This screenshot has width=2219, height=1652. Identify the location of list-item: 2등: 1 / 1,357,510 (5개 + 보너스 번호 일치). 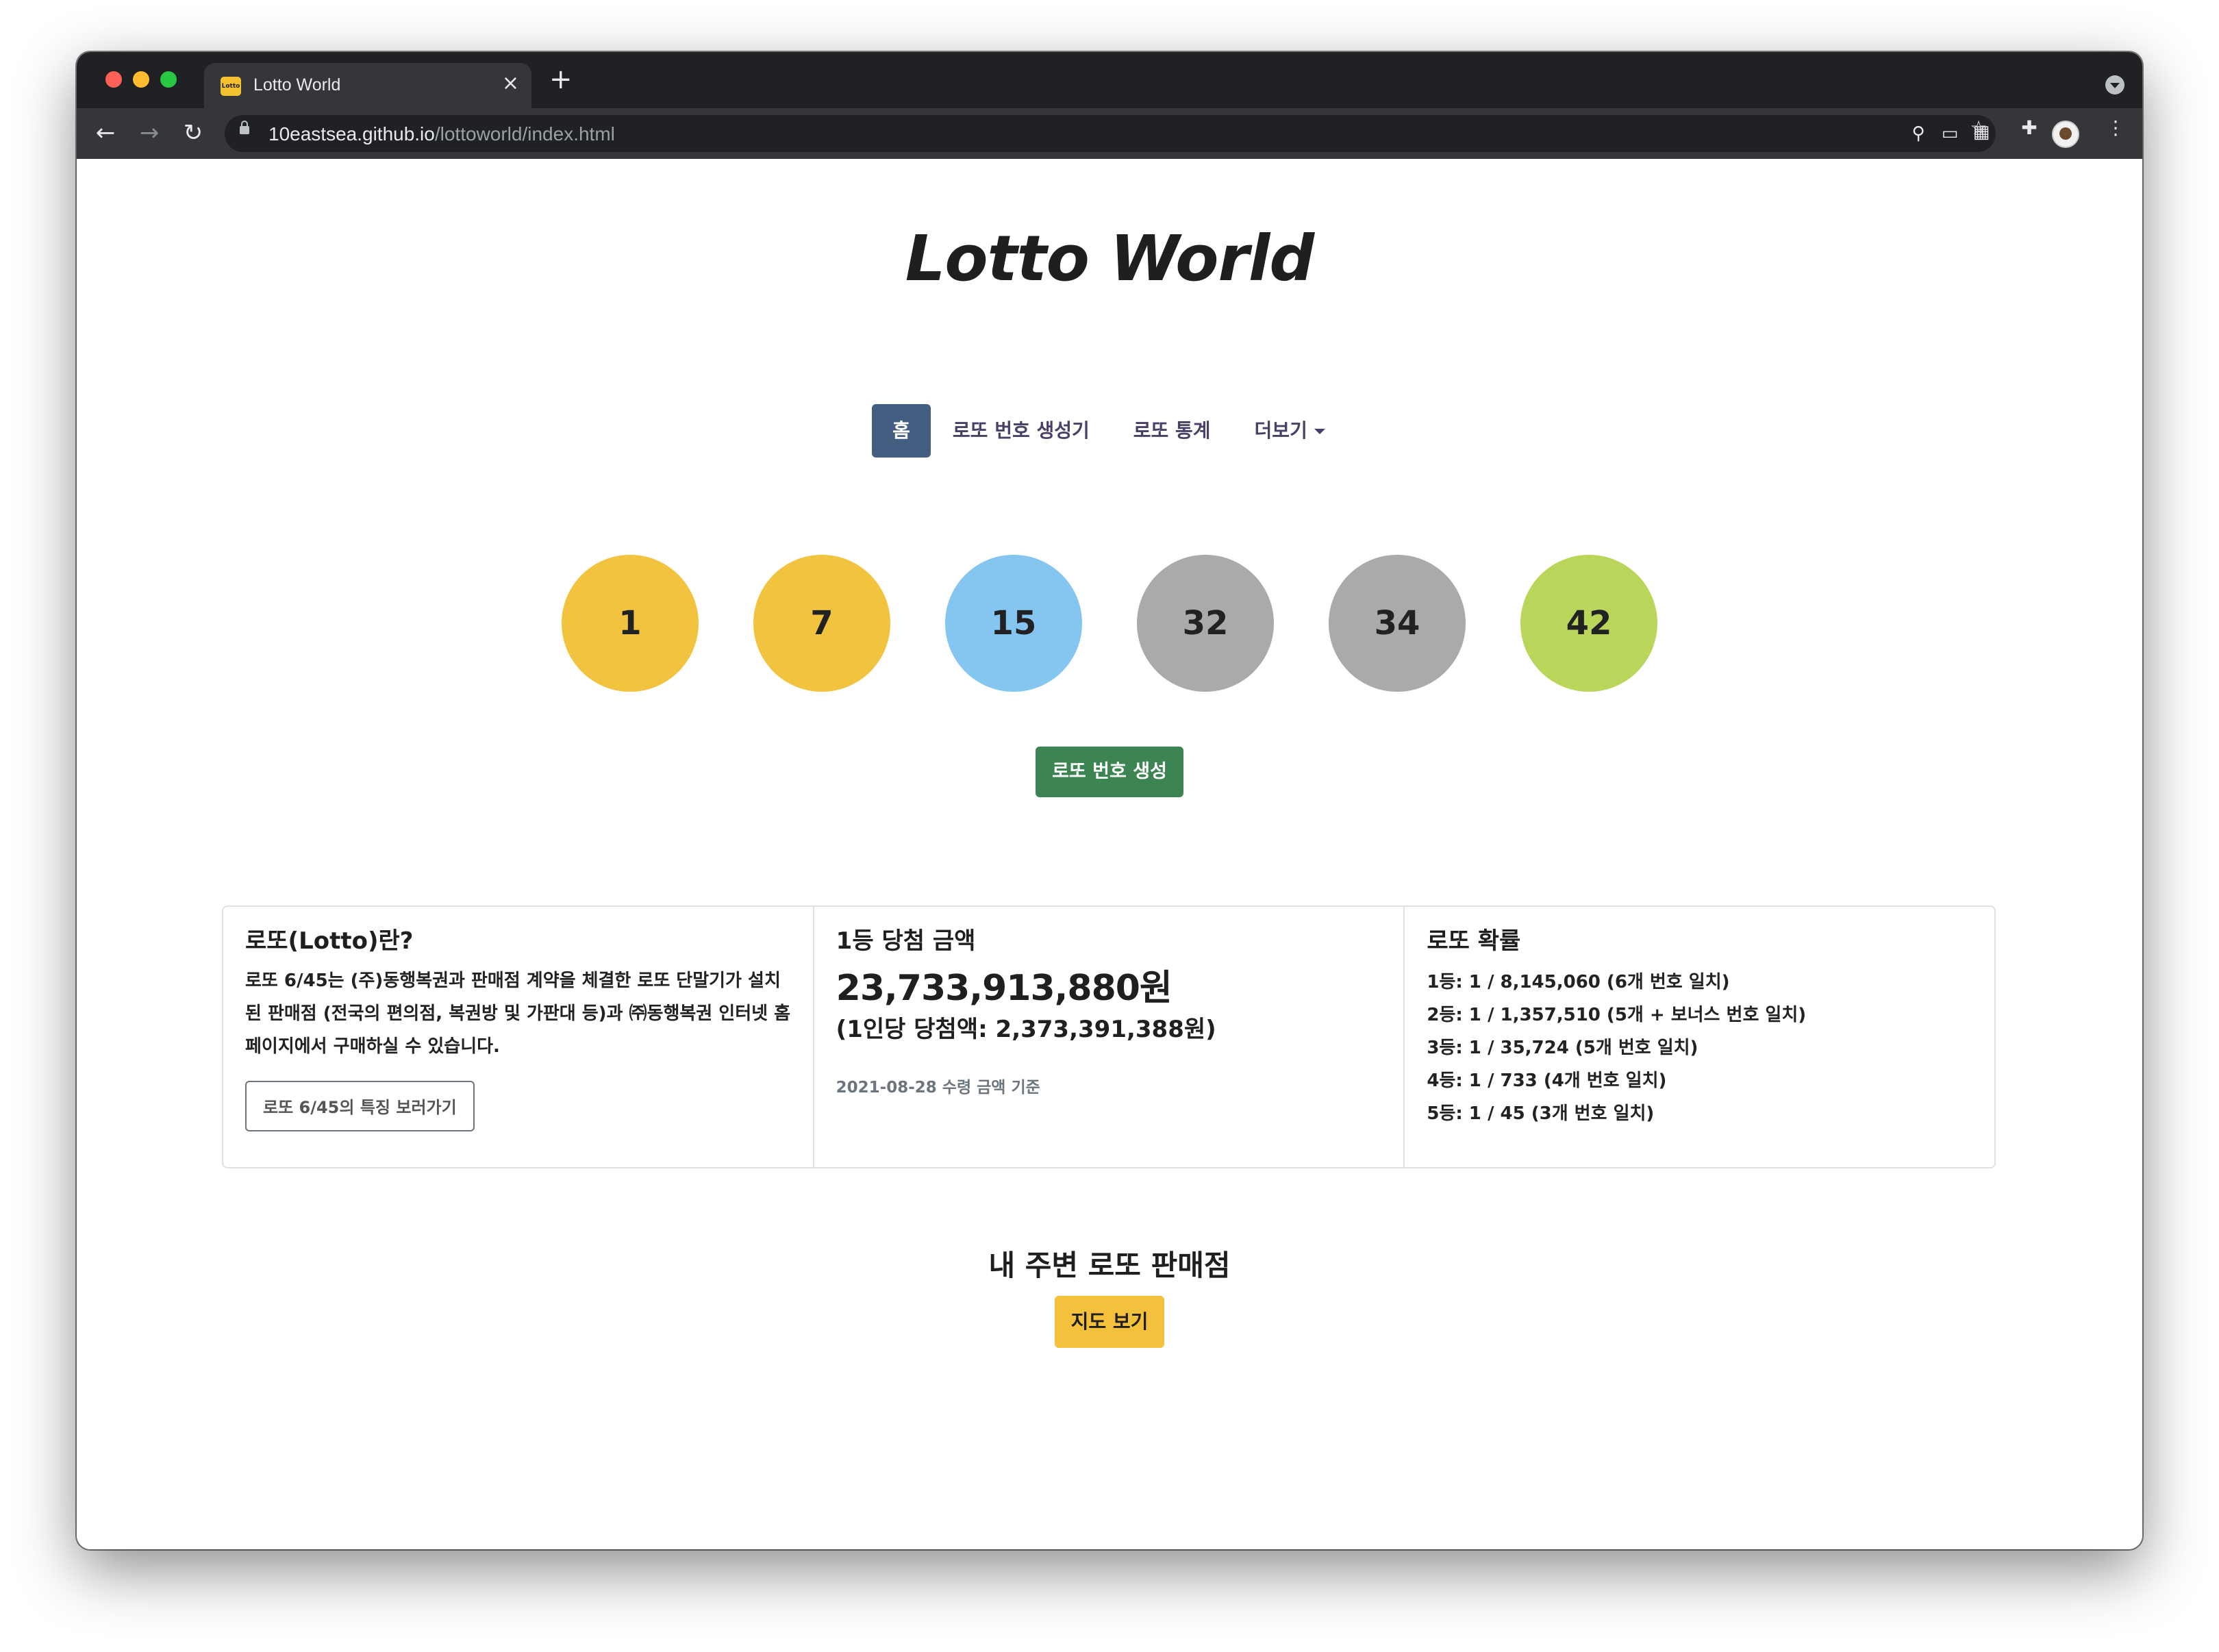
(1617, 1015).